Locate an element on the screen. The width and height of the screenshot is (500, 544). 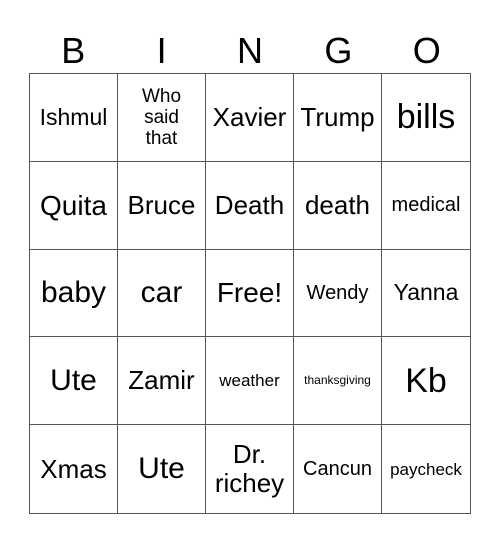
bingo-cell: Trump is located at coordinates (338, 118).